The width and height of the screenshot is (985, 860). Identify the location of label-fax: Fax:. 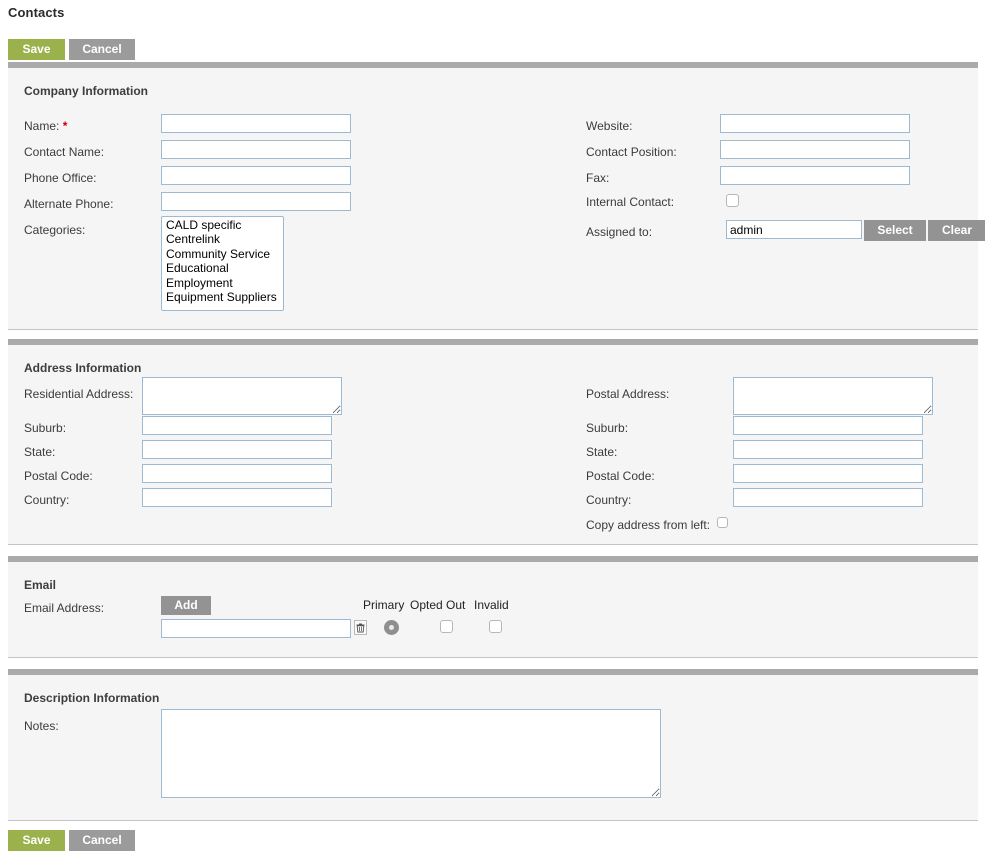
(598, 178).